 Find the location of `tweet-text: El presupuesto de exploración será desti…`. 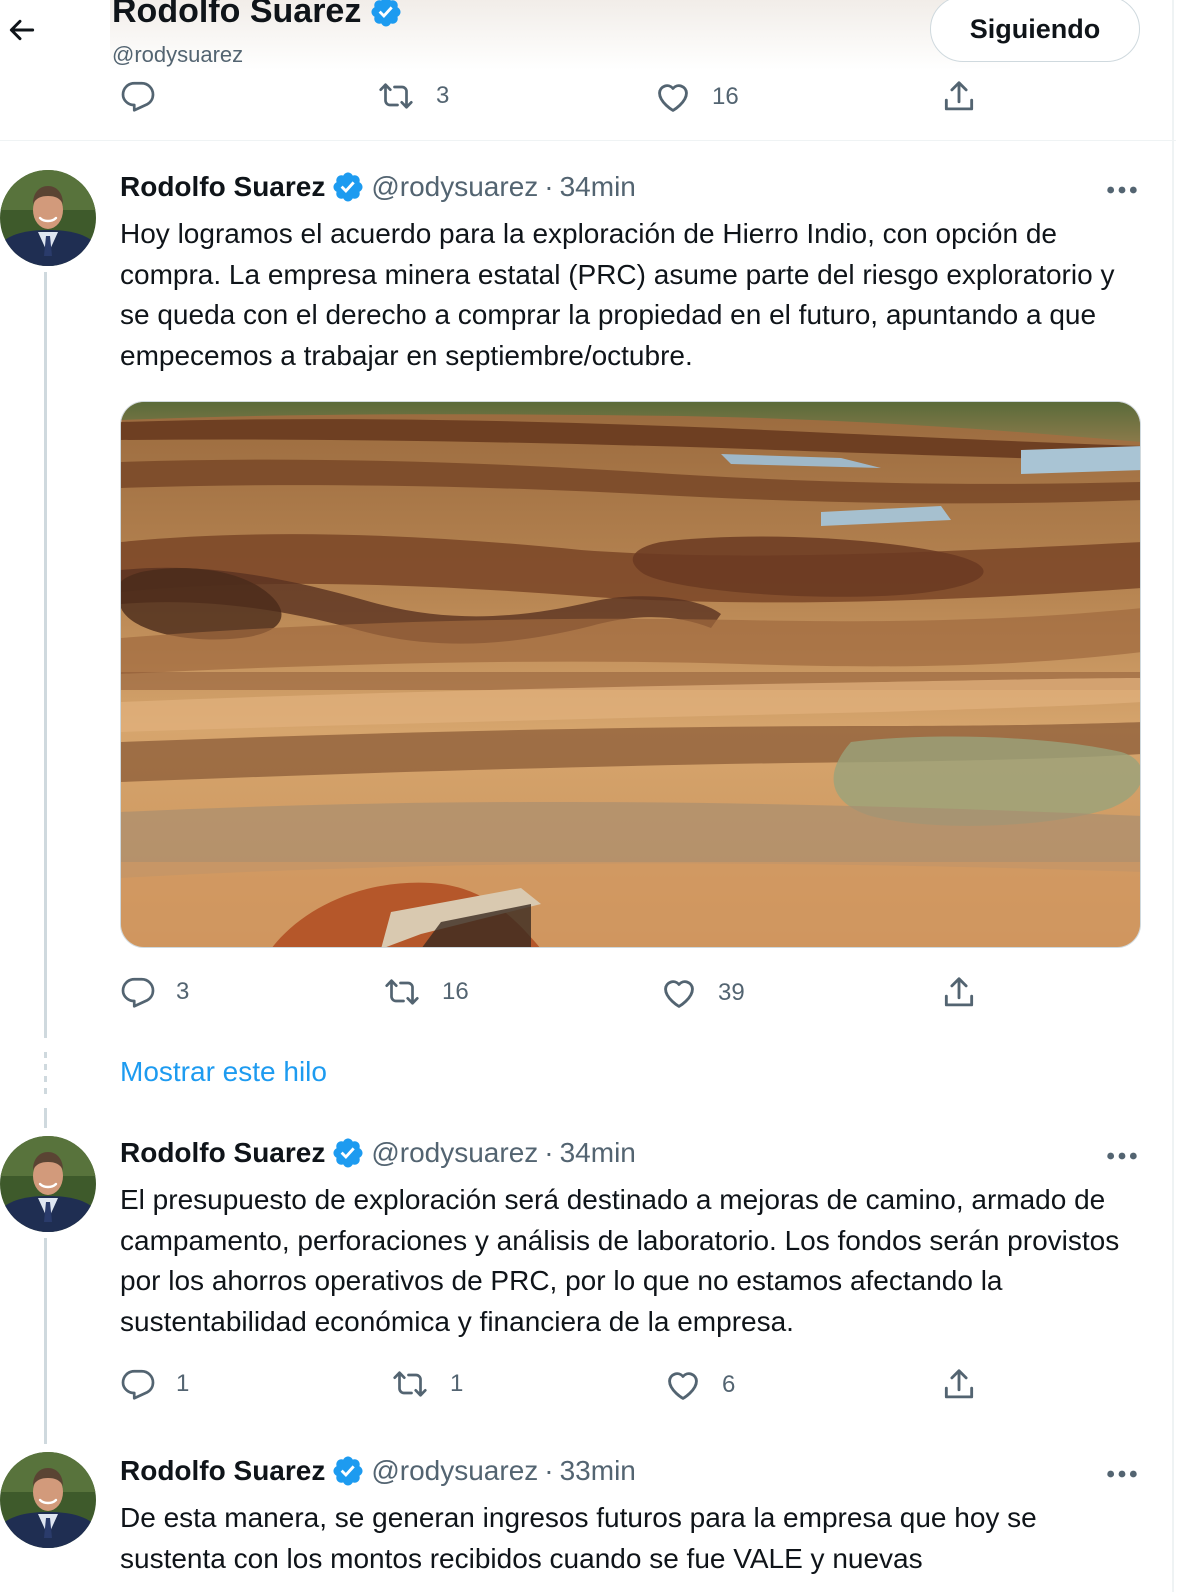

tweet-text: El presupuesto de exploración será desti… is located at coordinates (620, 1260).